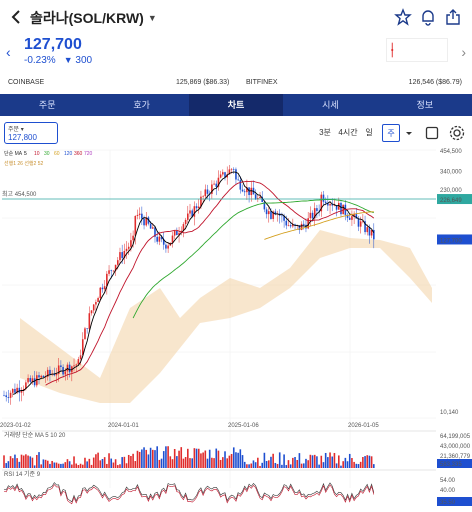 The width and height of the screenshot is (472, 512). What do you see at coordinates (22, 474) in the screenshot?
I see `rsi-legend: RSI 14 기준 9` at bounding box center [22, 474].